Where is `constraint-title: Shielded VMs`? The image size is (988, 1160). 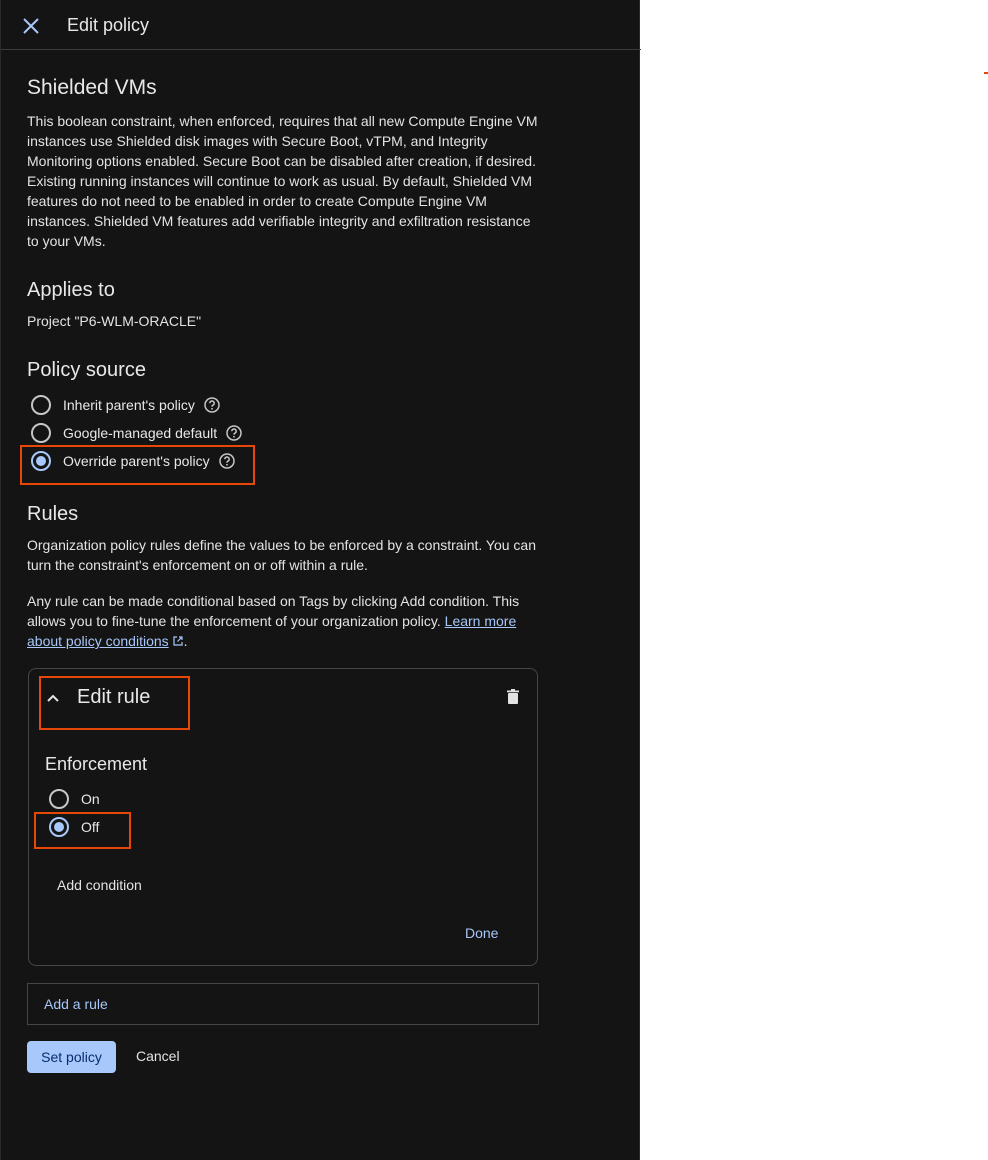
constraint-title: Shielded VMs is located at coordinates (92, 87).